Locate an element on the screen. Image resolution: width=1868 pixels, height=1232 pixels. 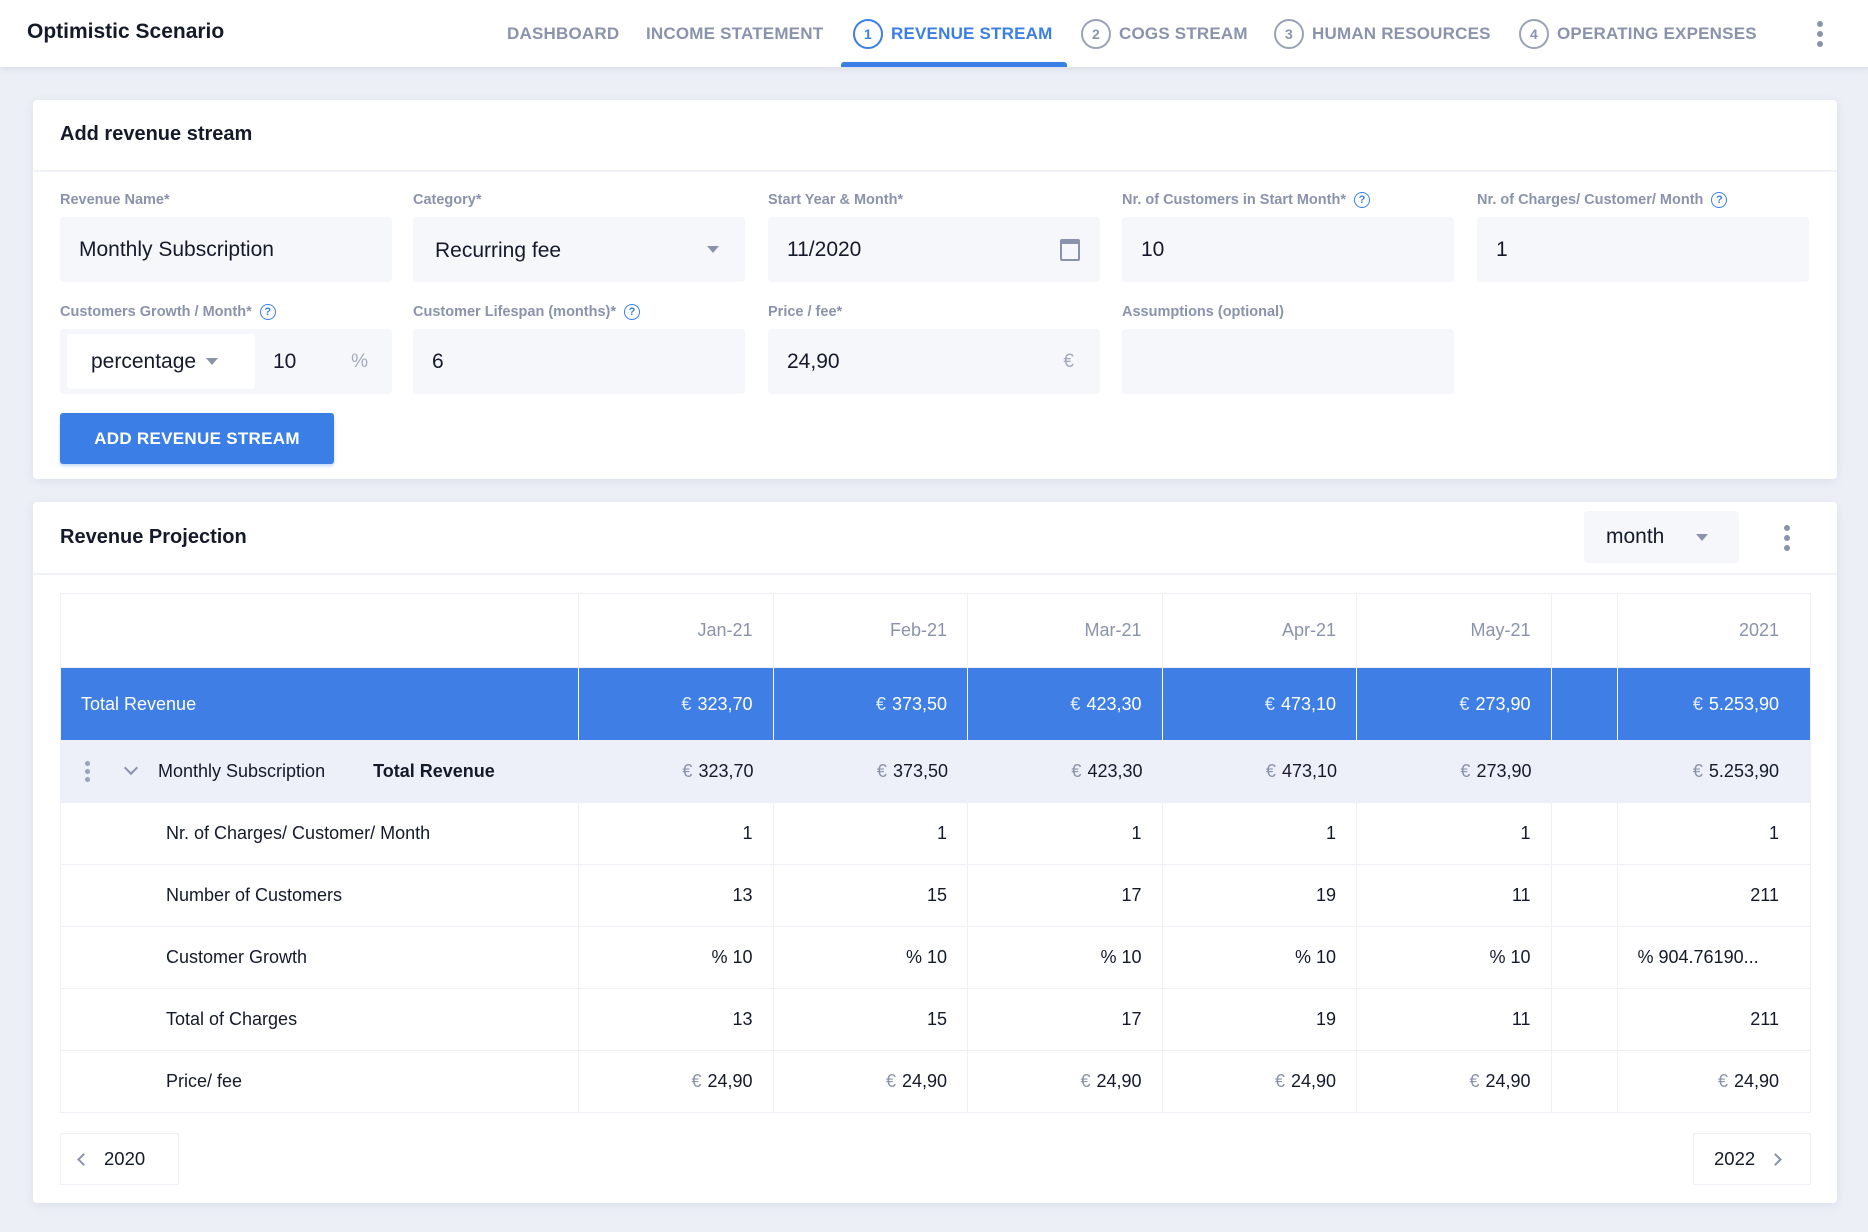
row-label: Total Revenue is located at coordinates (320, 704).